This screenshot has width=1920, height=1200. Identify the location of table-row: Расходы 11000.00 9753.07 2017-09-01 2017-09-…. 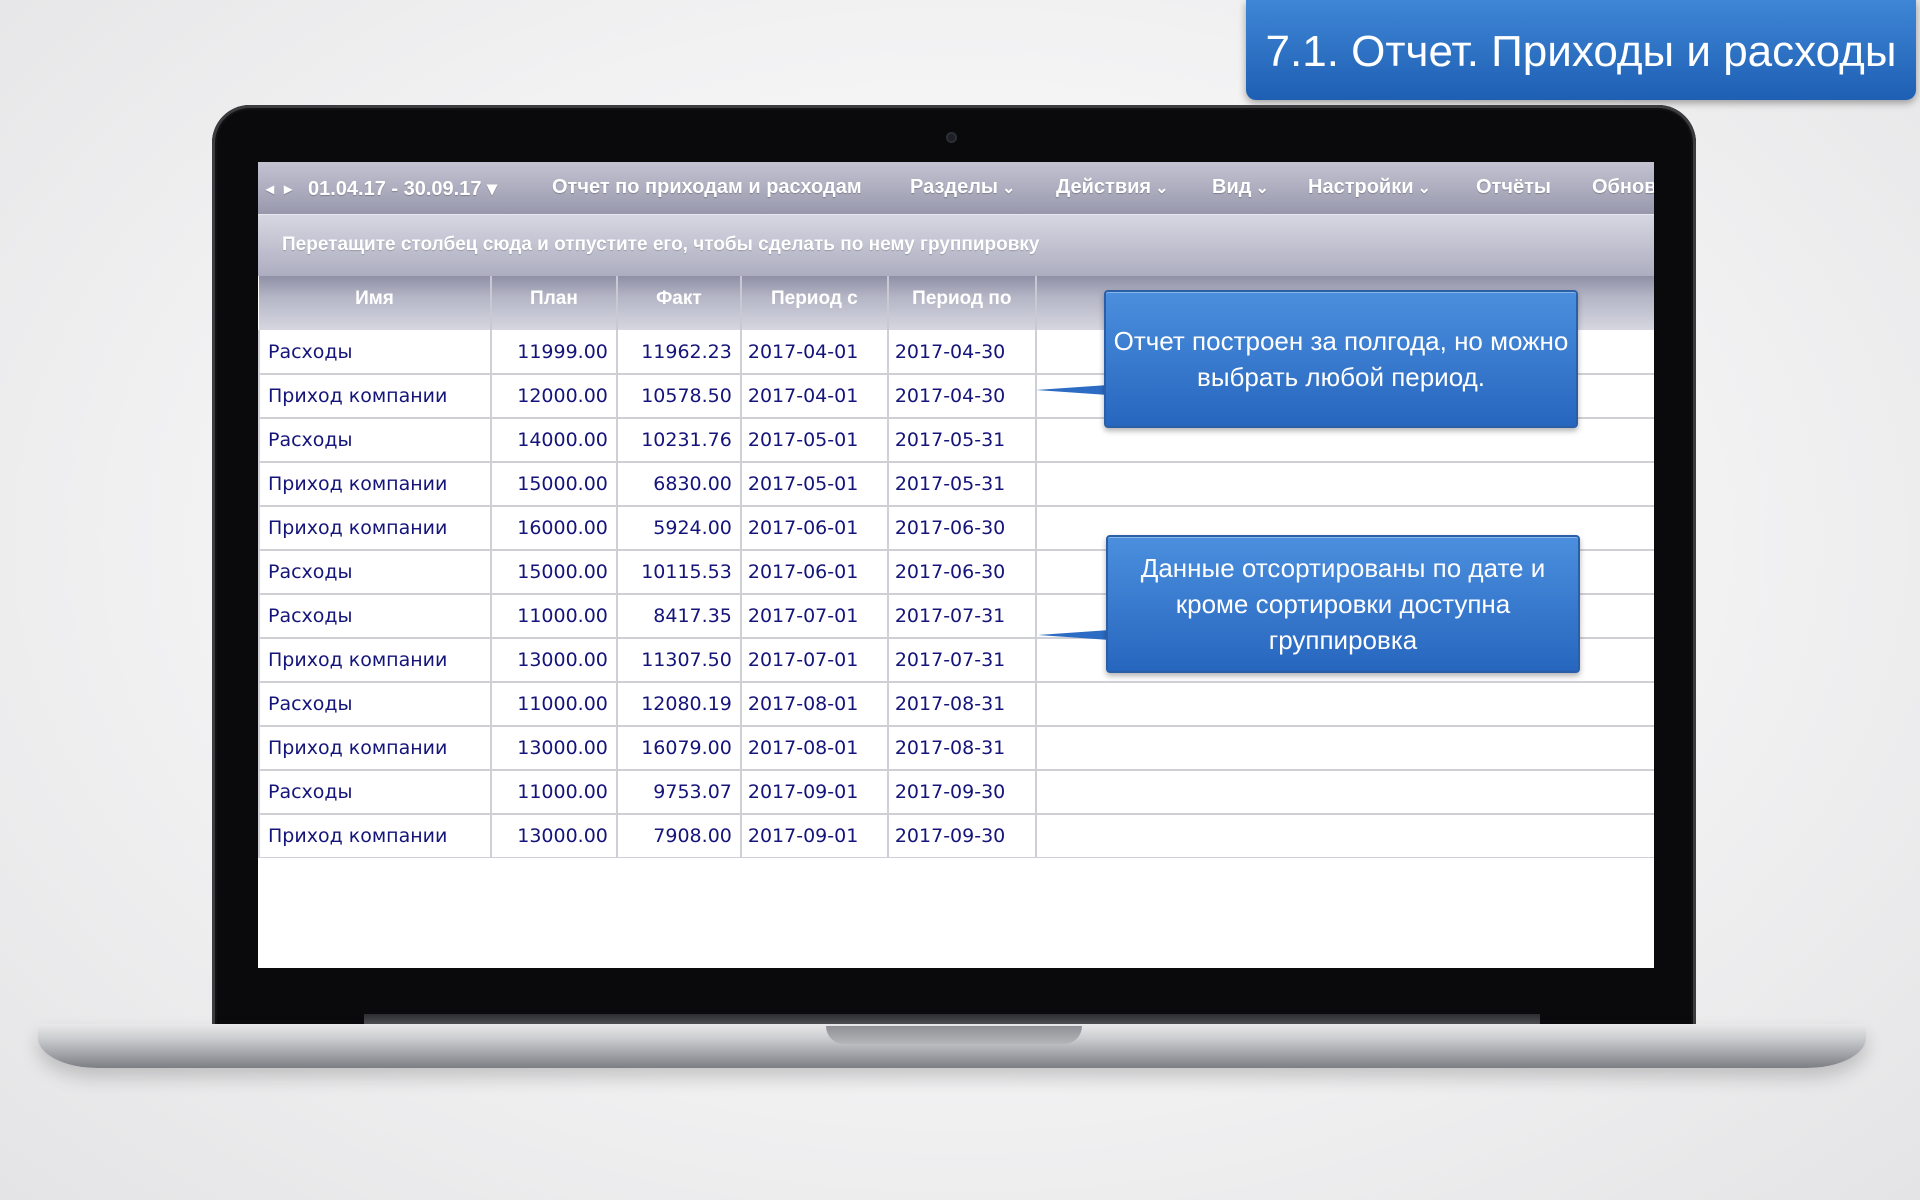
(956, 792).